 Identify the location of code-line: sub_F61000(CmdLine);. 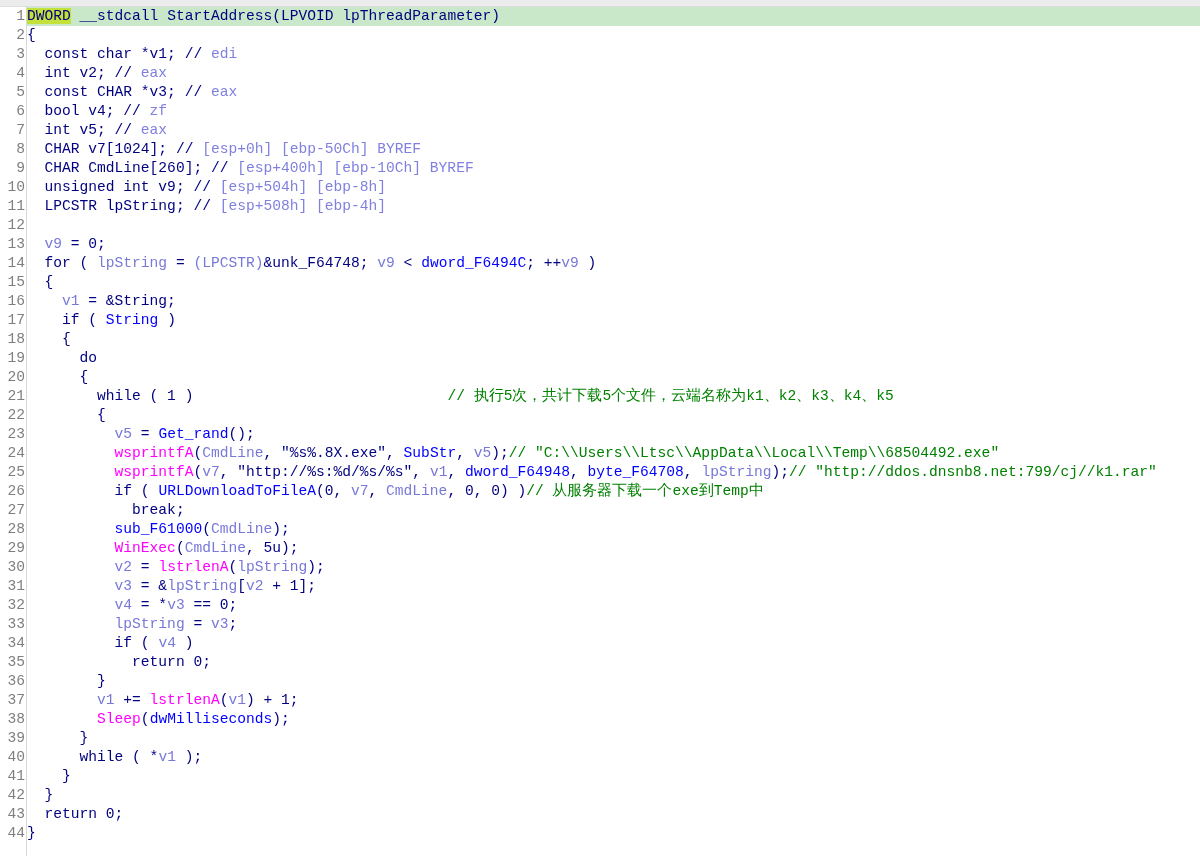
(201, 529).